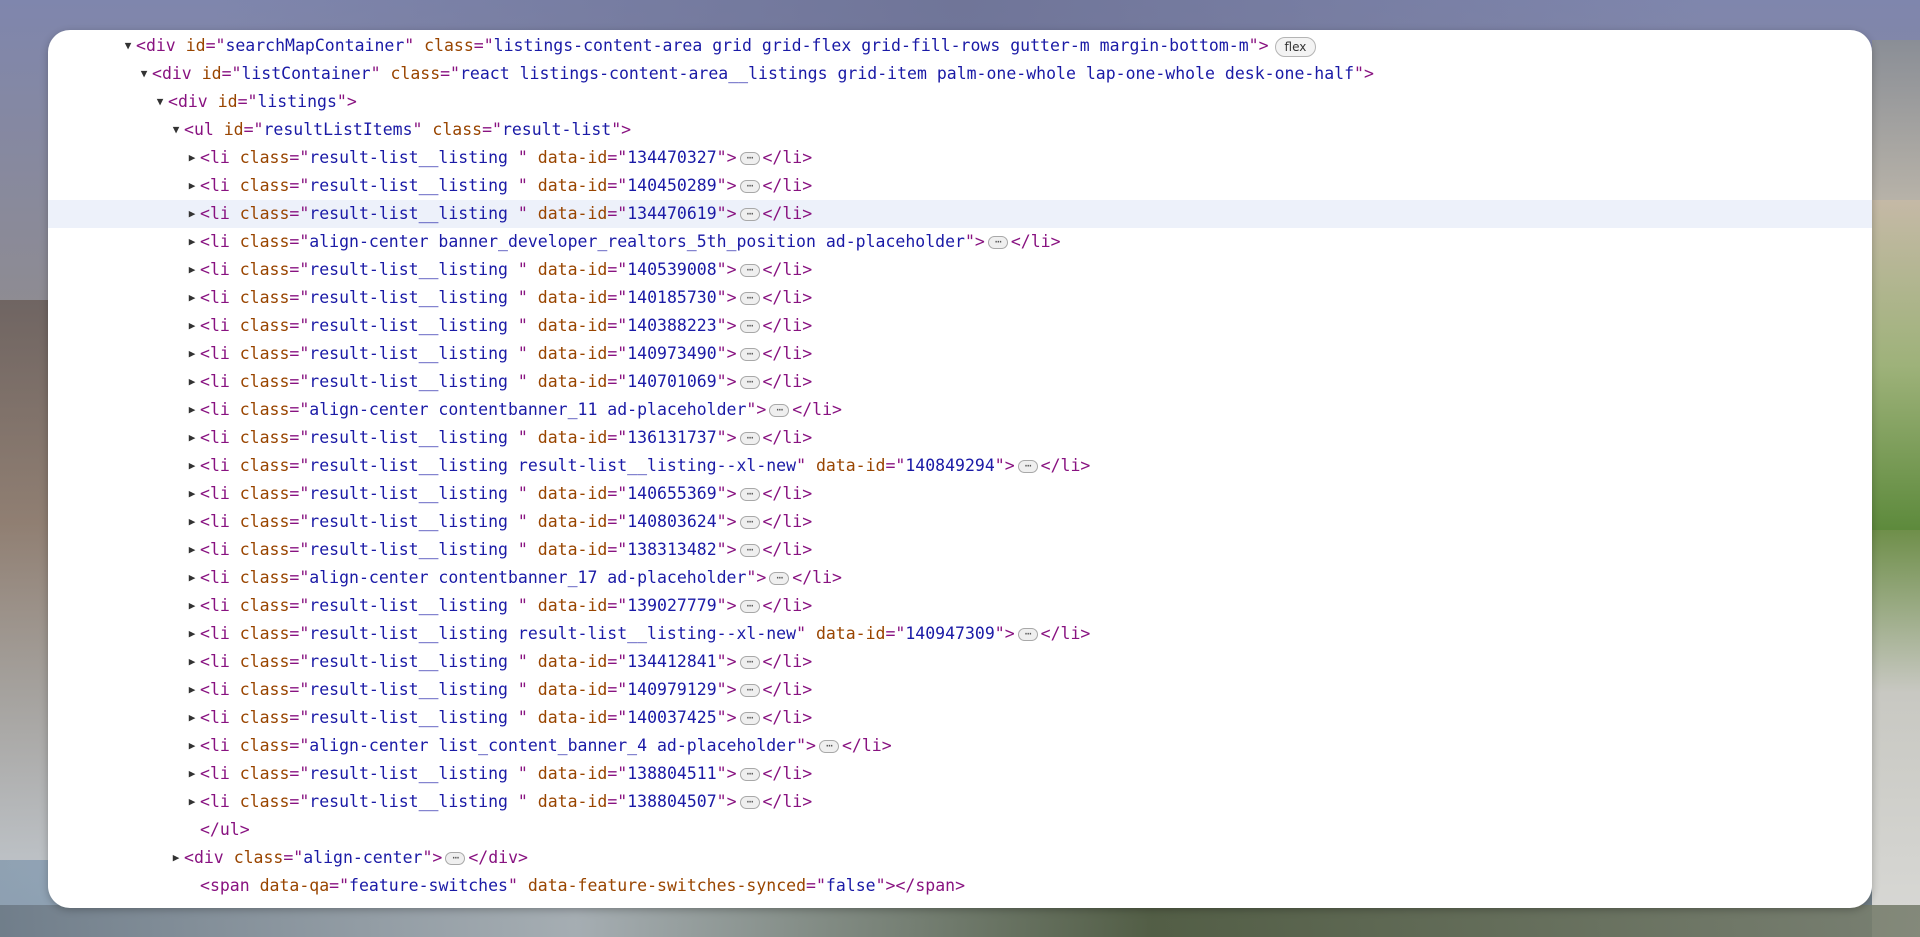 The height and width of the screenshot is (937, 1920). What do you see at coordinates (428, 885) in the screenshot?
I see `attribute-value: feature-switches` at bounding box center [428, 885].